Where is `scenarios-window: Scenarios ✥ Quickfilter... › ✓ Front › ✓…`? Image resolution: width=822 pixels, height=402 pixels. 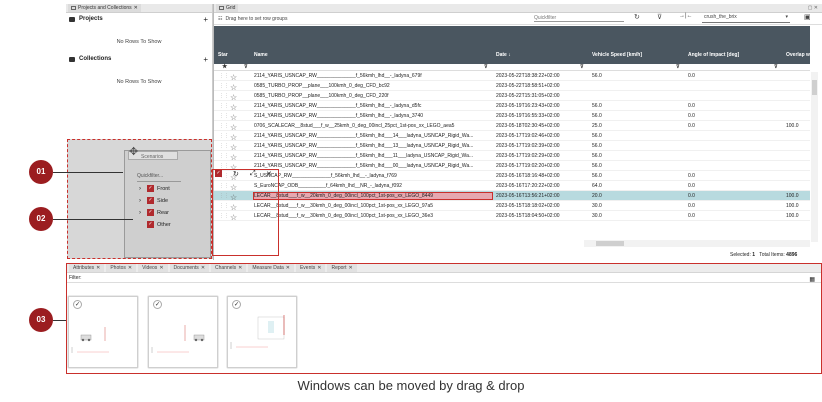
scenarios-window: Scenarios ✥ Quickfilter... › ✓ Front › ✓… is located at coordinates (167, 202).